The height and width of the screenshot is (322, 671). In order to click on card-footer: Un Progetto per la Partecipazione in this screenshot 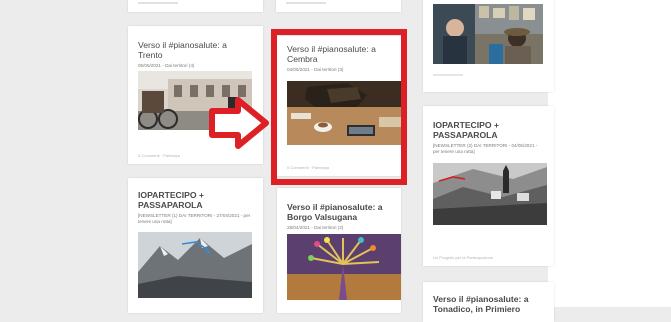, I will do `click(463, 257)`.